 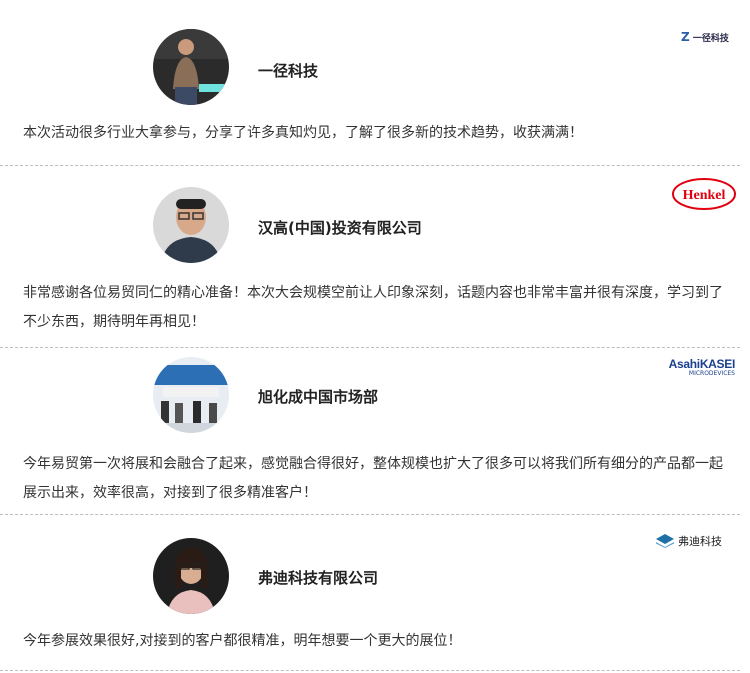 What do you see at coordinates (710, 39) in the screenshot?
I see `yijing-logo-text: 一径科技` at bounding box center [710, 39].